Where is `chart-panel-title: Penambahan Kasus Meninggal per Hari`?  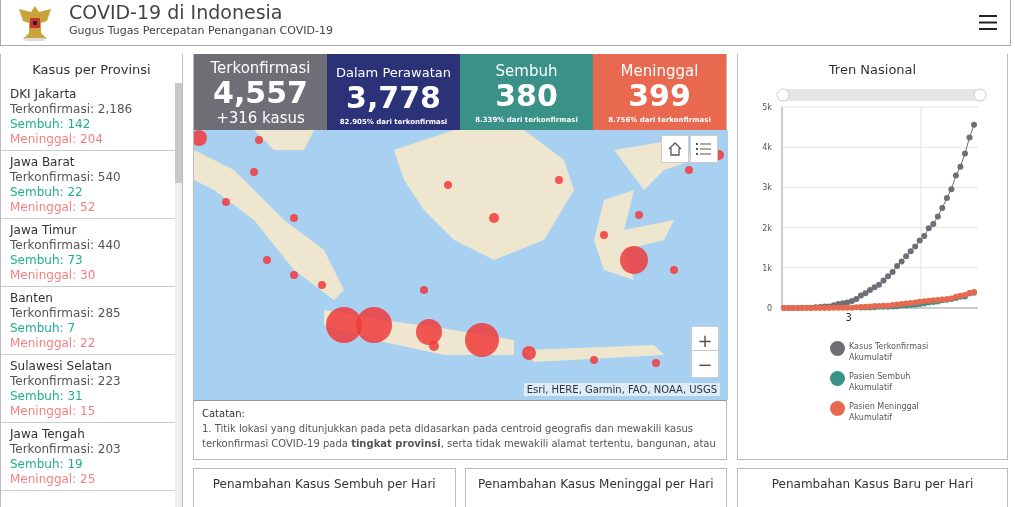 chart-panel-title: Penambahan Kasus Meninggal per Hari is located at coordinates (595, 487).